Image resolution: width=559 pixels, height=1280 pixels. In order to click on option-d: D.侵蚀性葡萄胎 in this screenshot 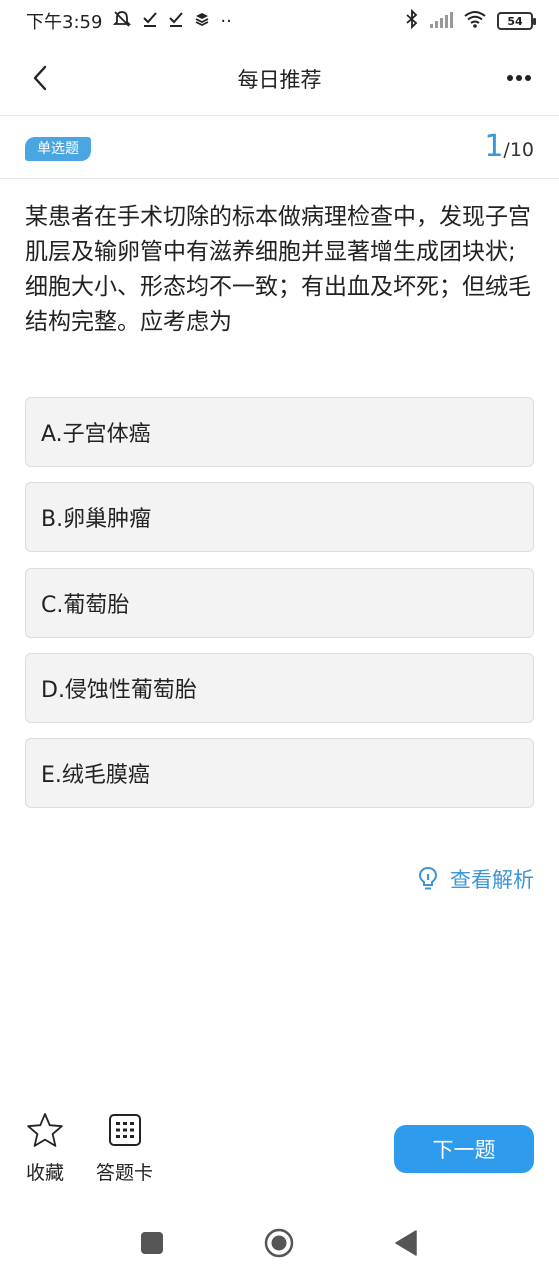, I will do `click(279, 688)`.